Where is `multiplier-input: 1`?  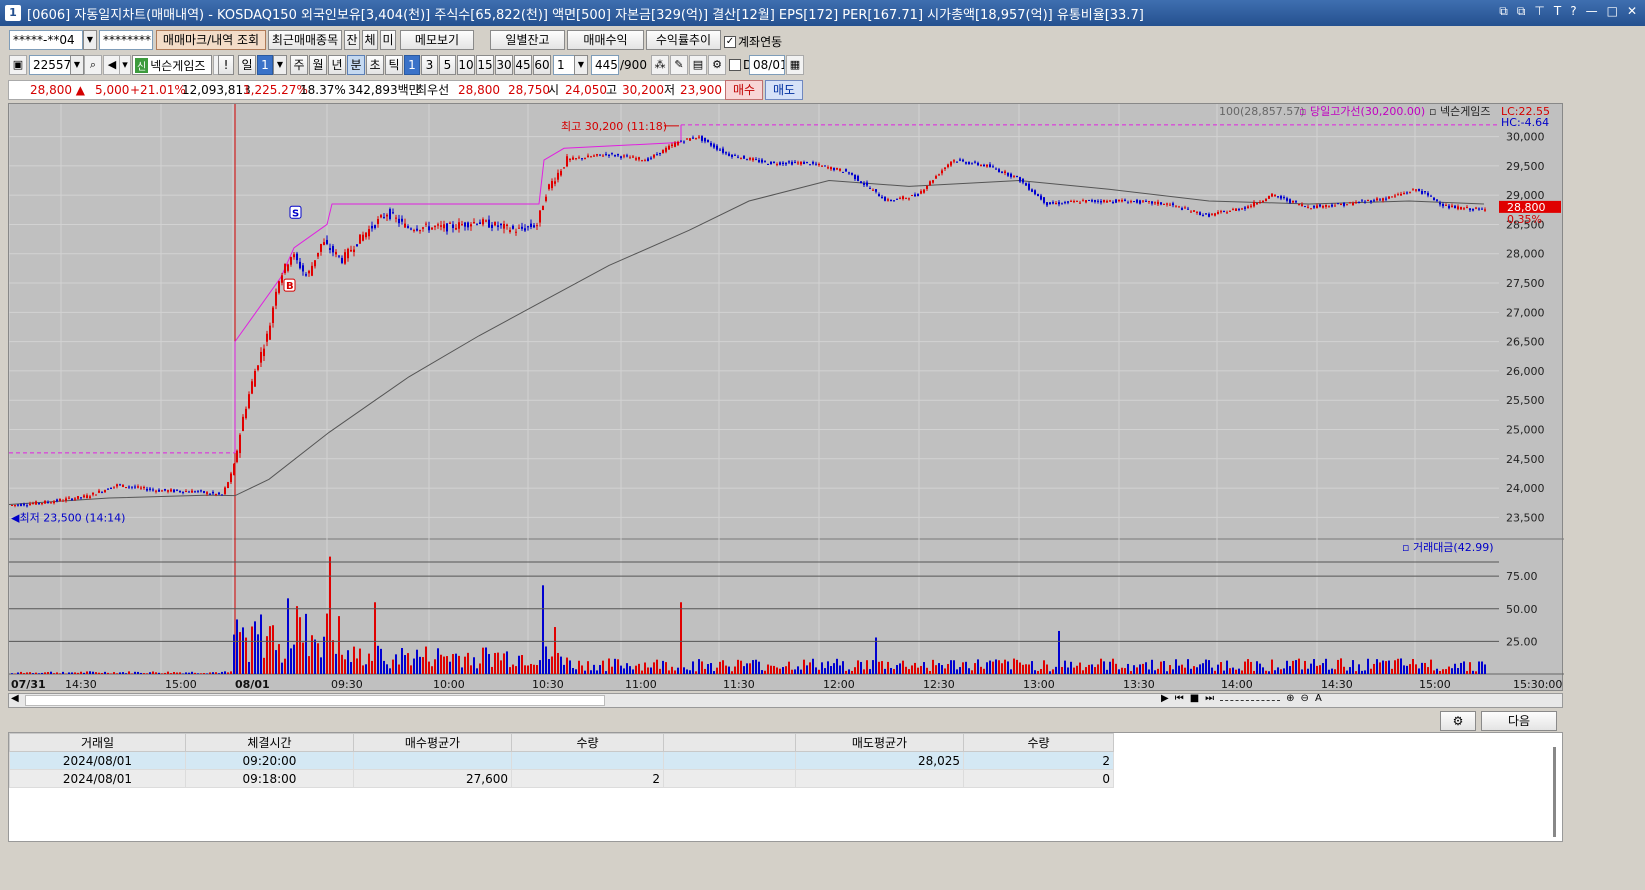
multiplier-input: 1 is located at coordinates (564, 65).